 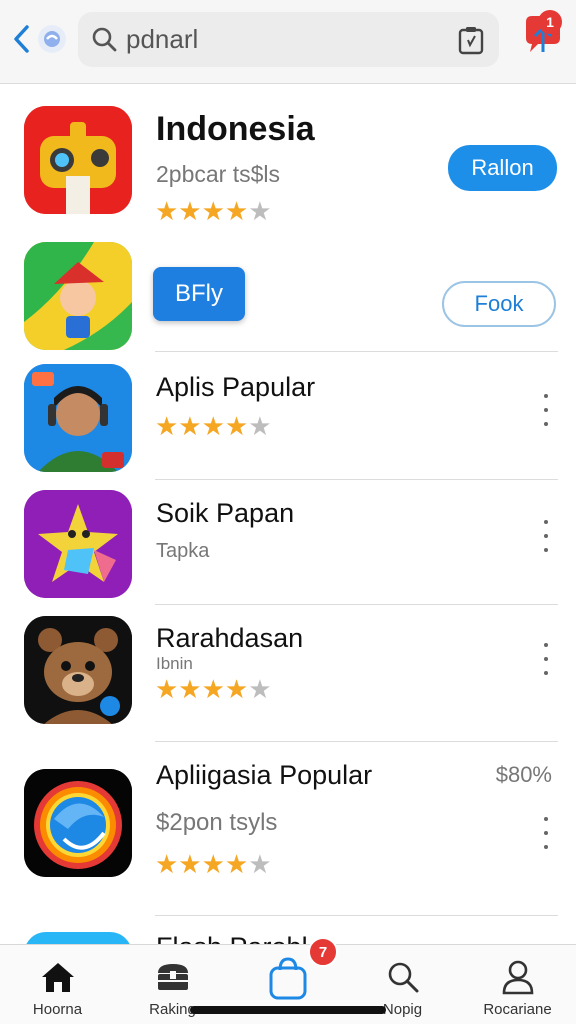 I want to click on app-title: Indonesia, so click(x=235, y=129).